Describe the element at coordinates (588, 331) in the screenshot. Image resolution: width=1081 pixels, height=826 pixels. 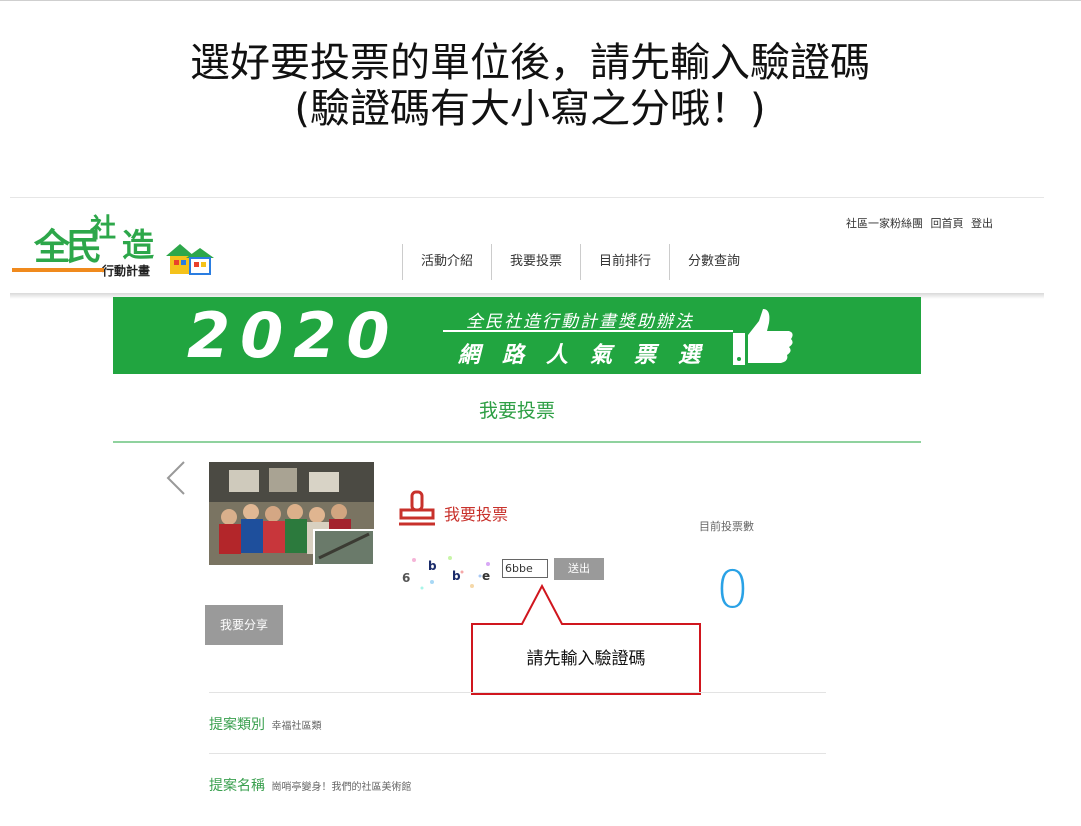
I see `banner-divider` at that location.